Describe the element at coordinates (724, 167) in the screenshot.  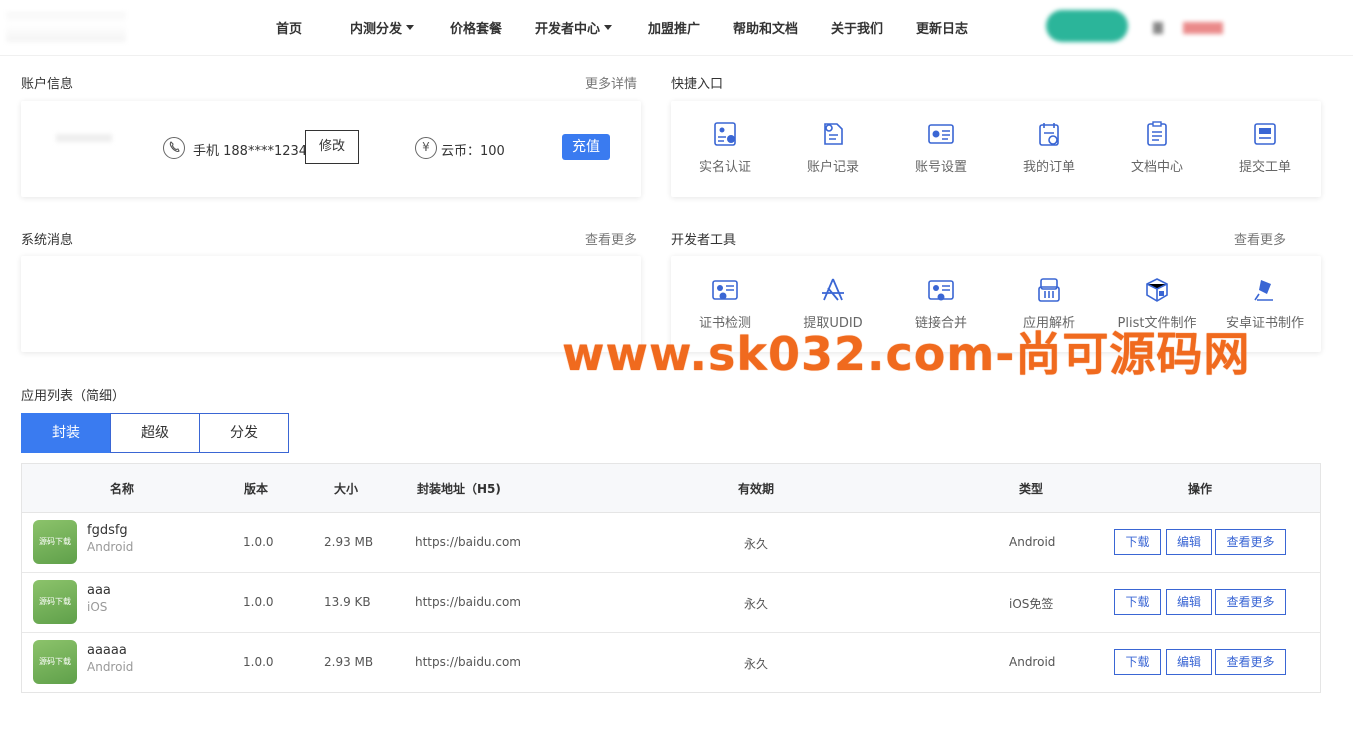
I see `quick-item-label: 实名认证` at that location.